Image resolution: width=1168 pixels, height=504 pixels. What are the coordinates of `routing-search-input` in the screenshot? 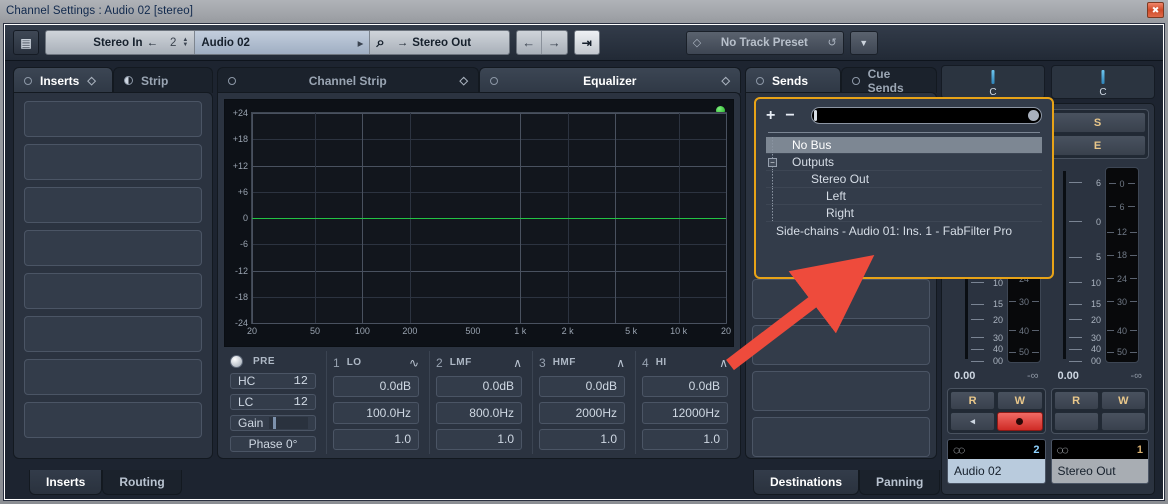 It's located at (926, 115).